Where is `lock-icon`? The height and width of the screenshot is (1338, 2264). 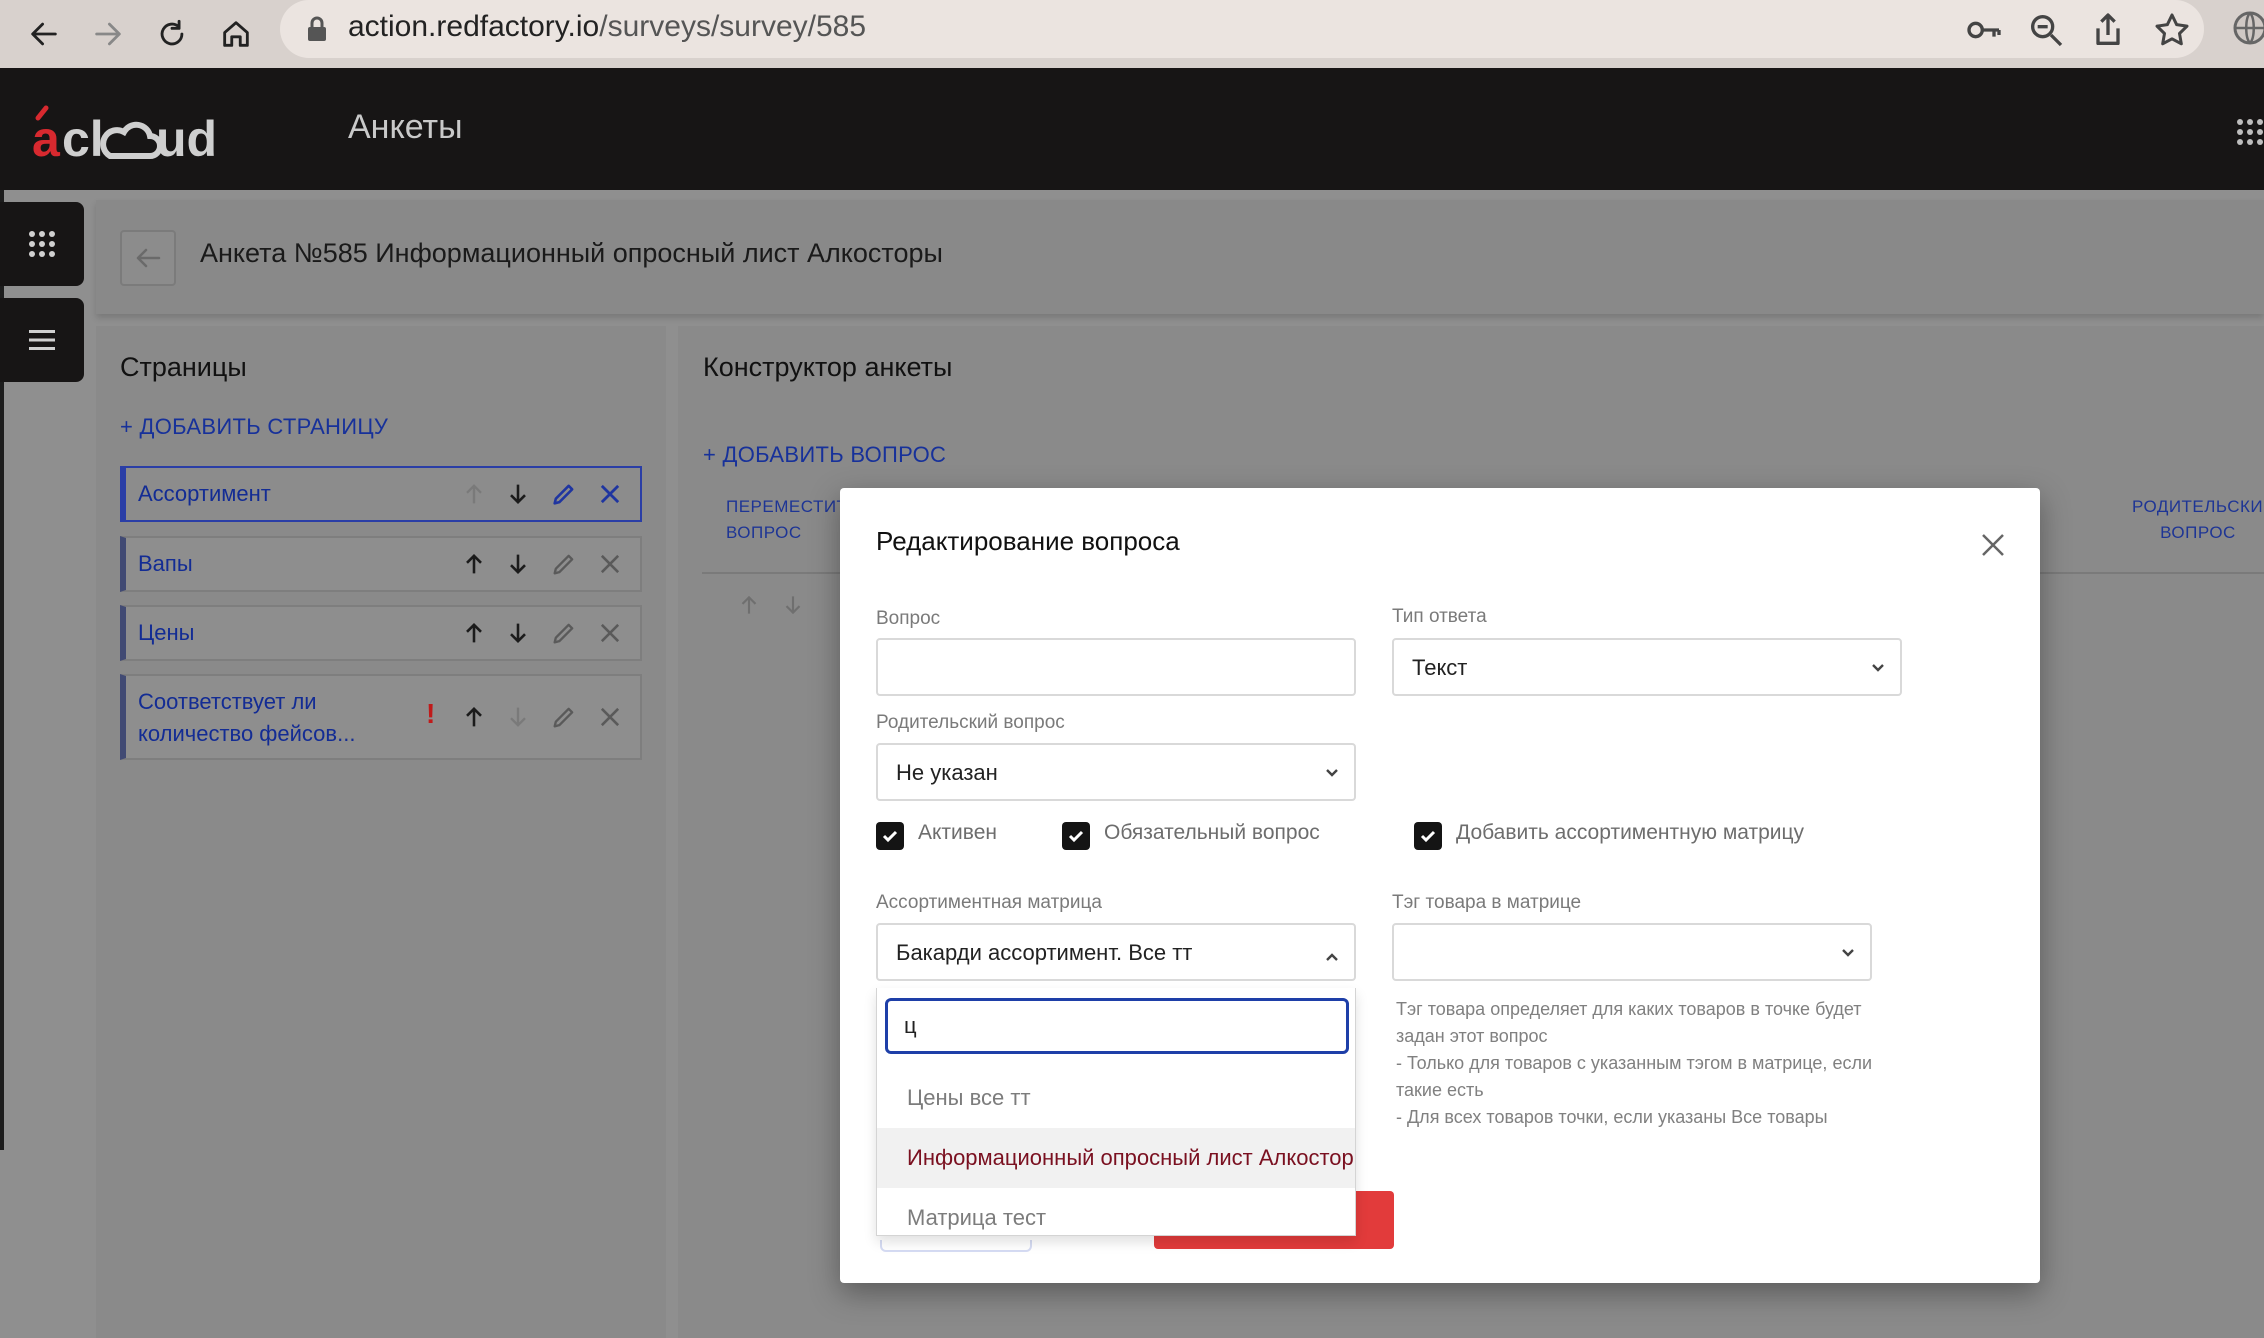
lock-icon is located at coordinates (317, 28).